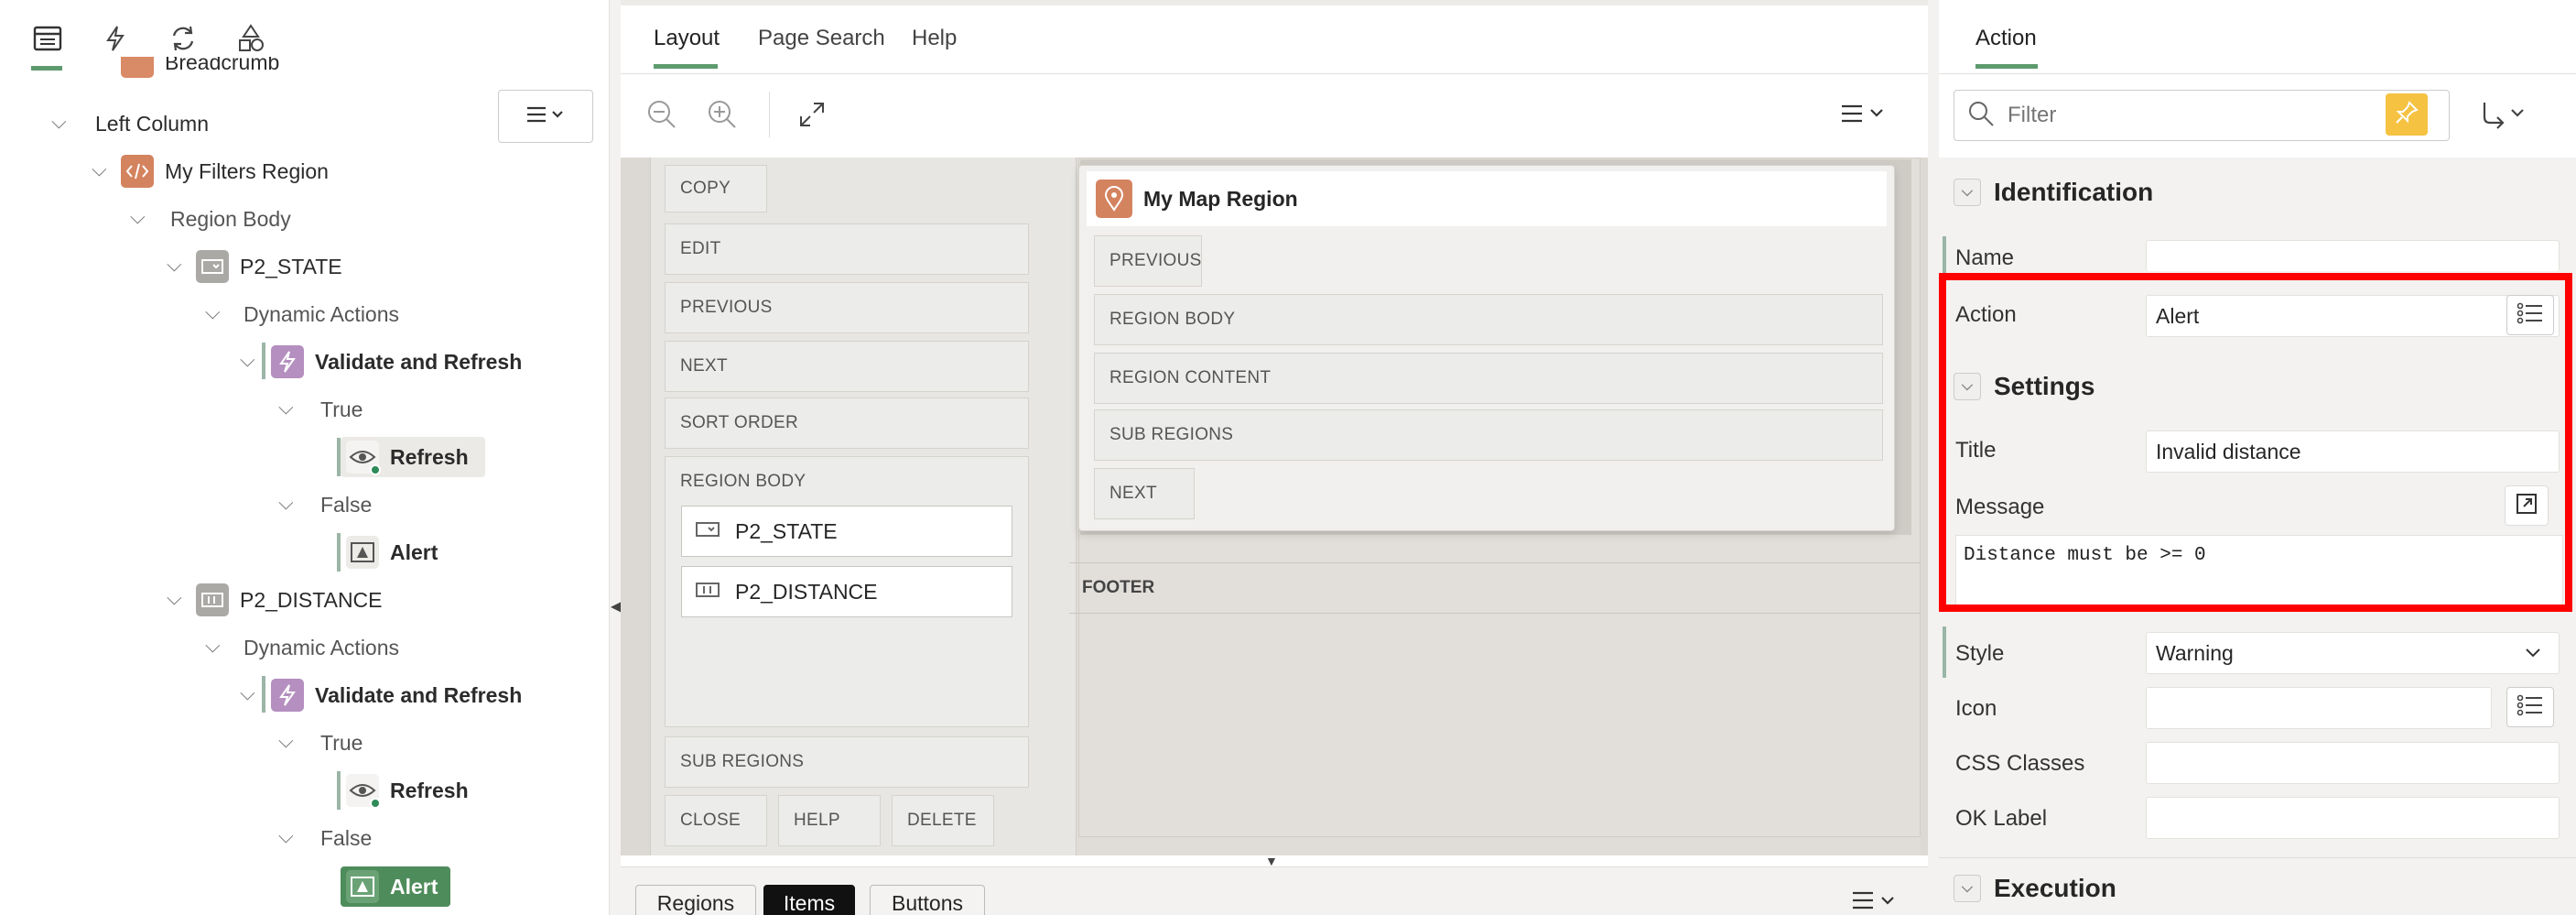 Image resolution: width=2576 pixels, height=915 pixels. What do you see at coordinates (287, 695) in the screenshot?
I see `lightning-icon` at bounding box center [287, 695].